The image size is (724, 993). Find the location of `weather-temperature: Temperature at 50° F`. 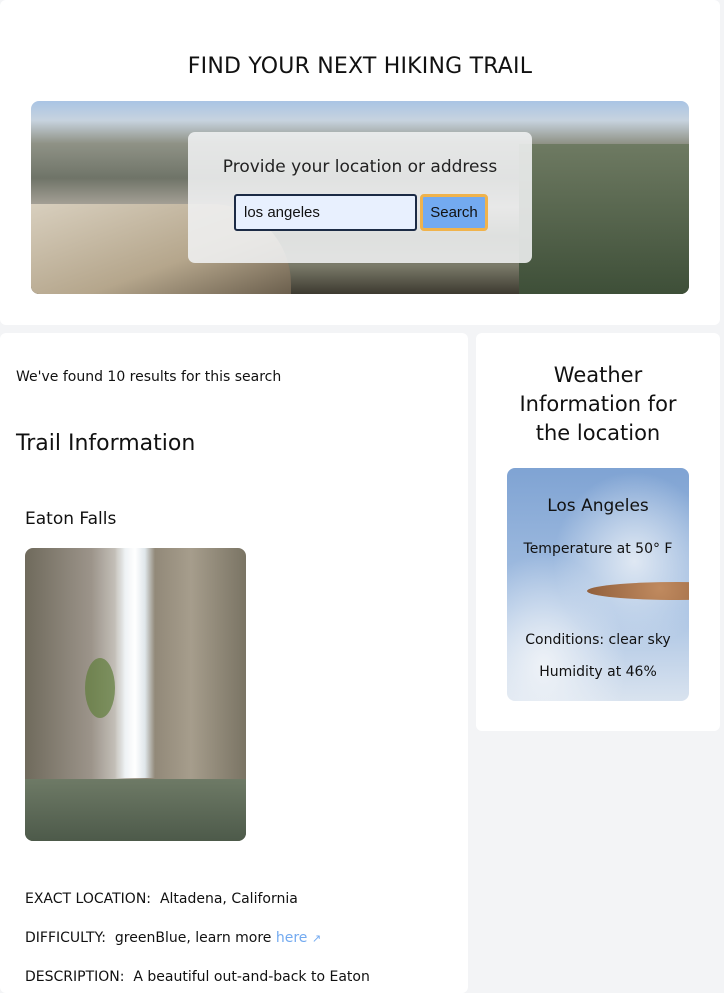

weather-temperature: Temperature at 50° F is located at coordinates (598, 549).